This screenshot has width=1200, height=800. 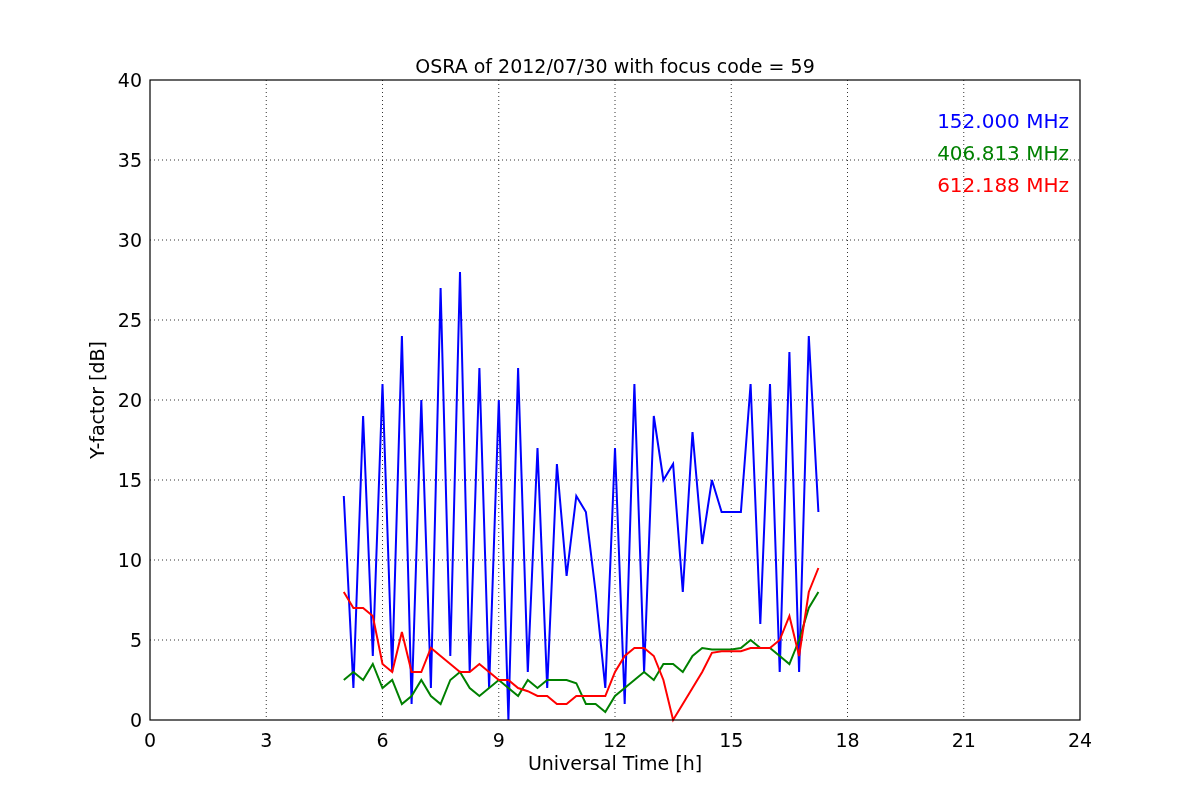 I want to click on x-tick-label: 21, so click(x=963, y=740).